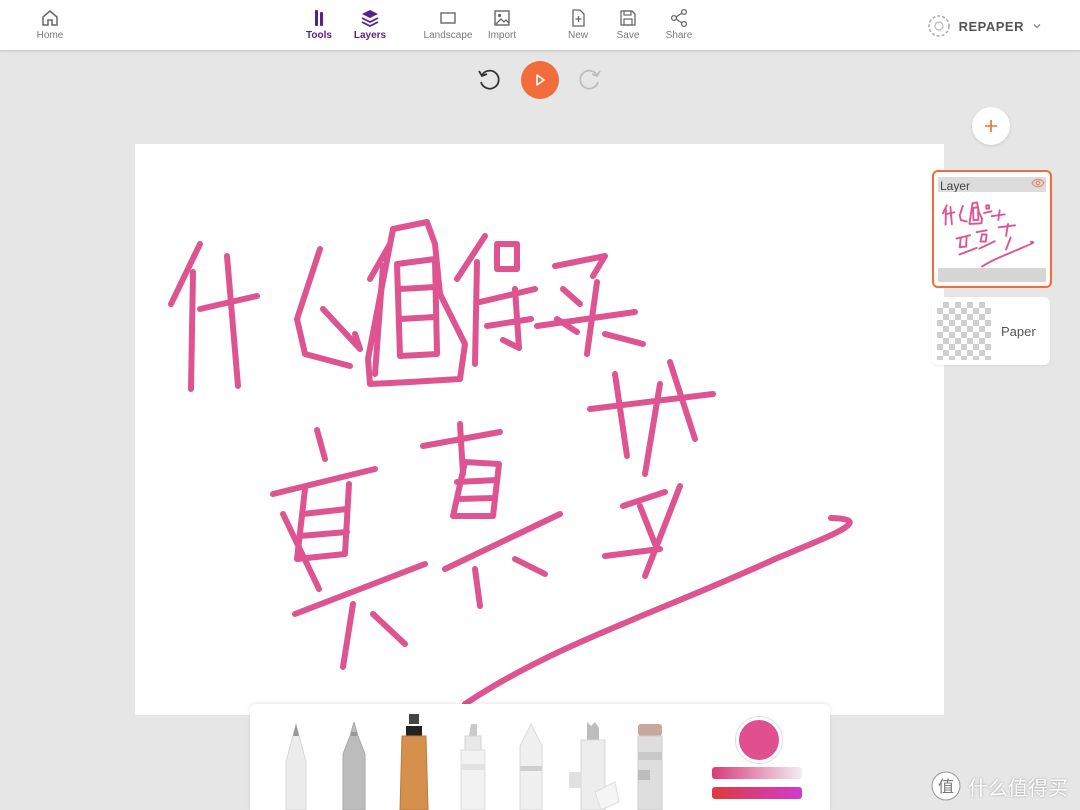 Image resolution: width=1080 pixels, height=810 pixels. Describe the element at coordinates (964, 331) in the screenshot. I see `transparency-thumbnail` at that location.